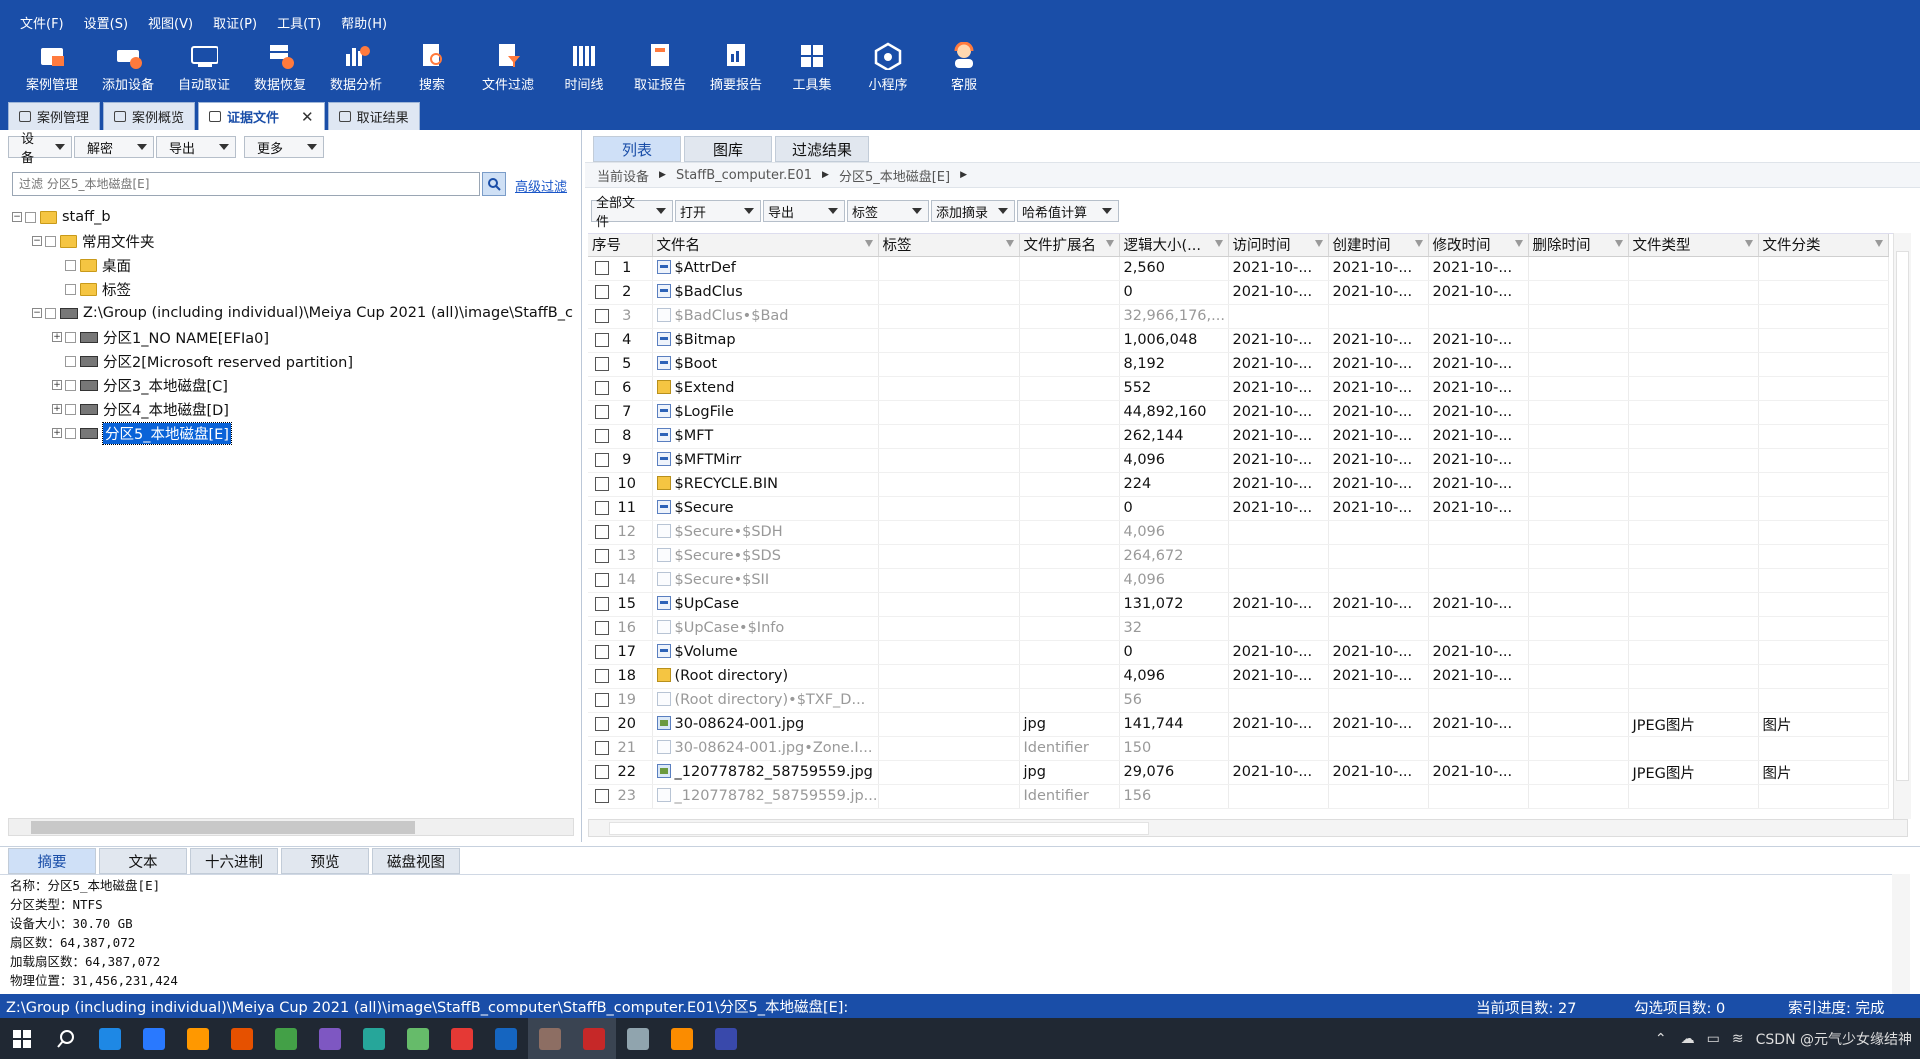 Image resolution: width=1920 pixels, height=1059 pixels. Describe the element at coordinates (42, 22) in the screenshot. I see `menu-item: 文件(F)` at that location.